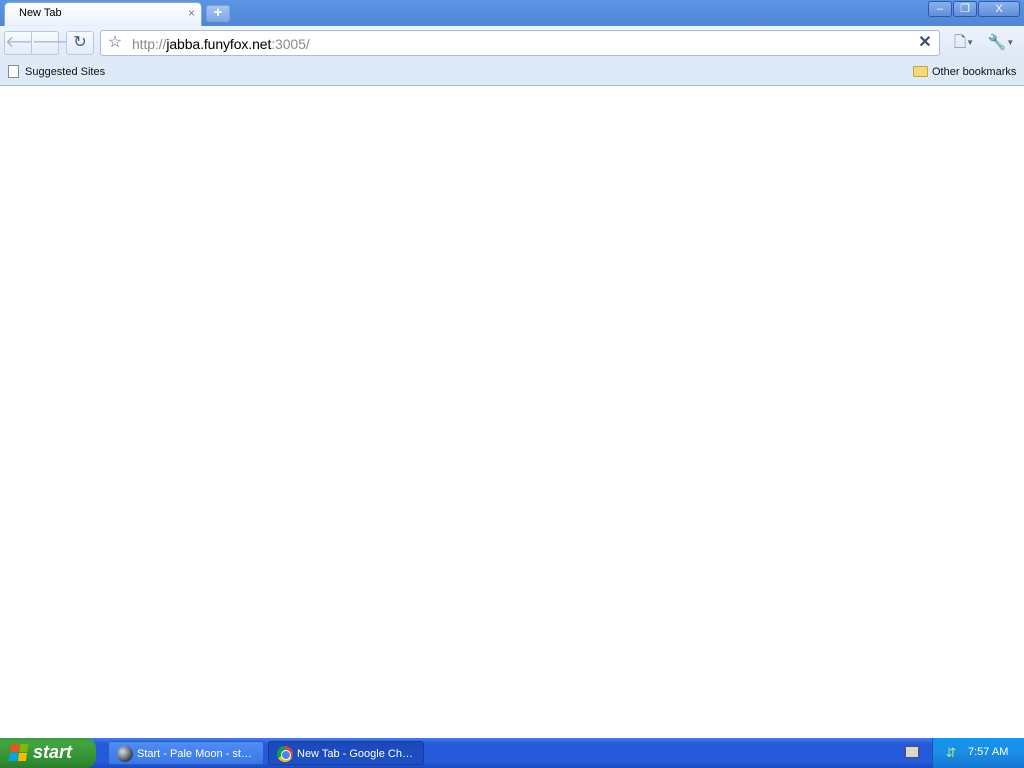  Describe the element at coordinates (951, 753) in the screenshot. I see `network-icon: ⇵` at that location.